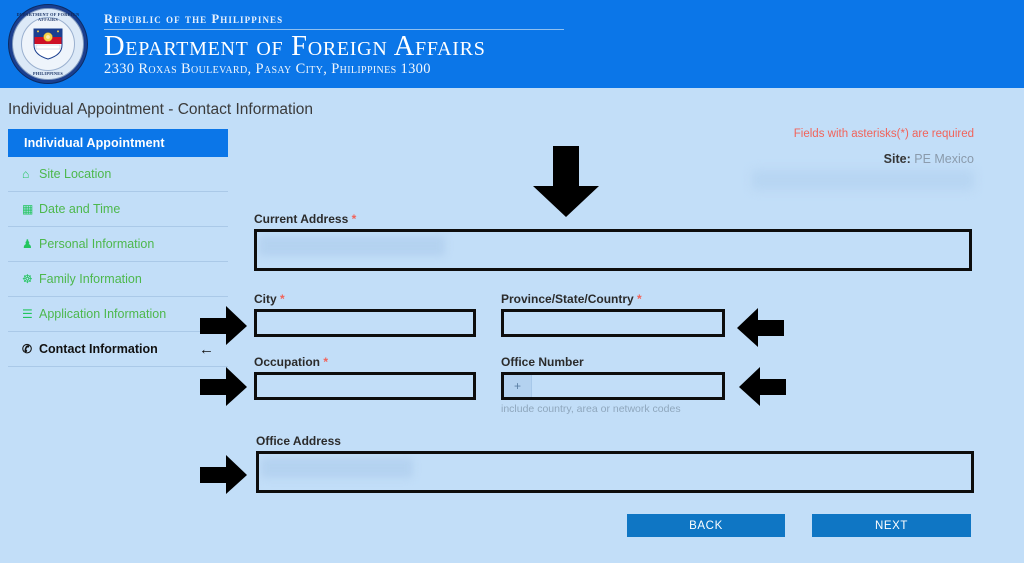 This screenshot has width=1024, height=563. I want to click on site-value: PE Mexico, so click(944, 159).